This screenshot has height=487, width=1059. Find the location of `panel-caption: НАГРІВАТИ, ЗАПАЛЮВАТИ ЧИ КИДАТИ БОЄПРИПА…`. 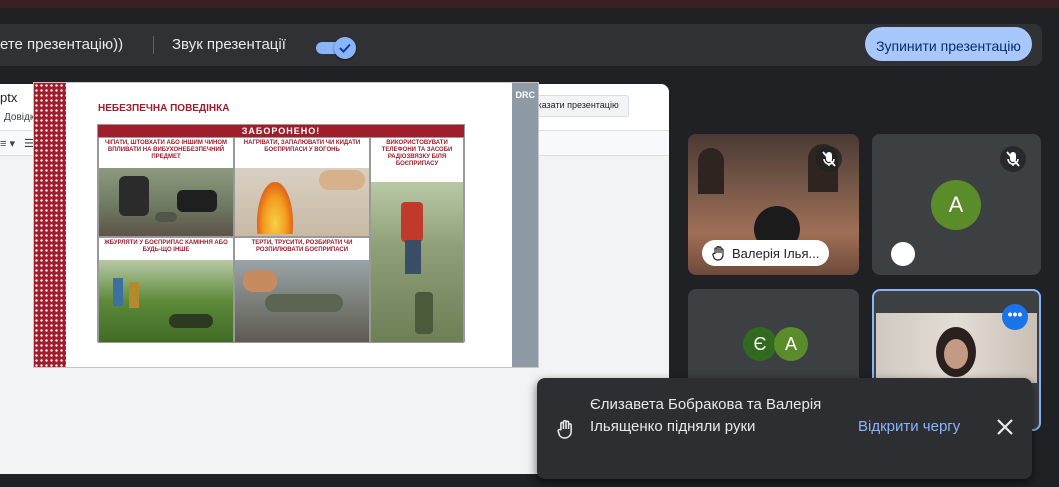

panel-caption: НАГРІВАТИ, ЗАПАЛЮВАТИ ЧИ КИДАТИ БОЄПРИПА… is located at coordinates (302, 146).